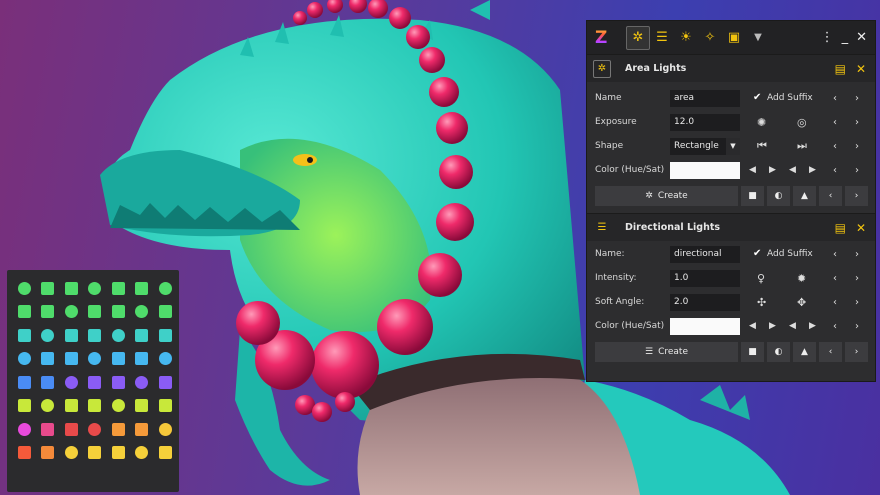 Image resolution: width=880 pixels, height=495 pixels. I want to click on exposure-input: 12.0, so click(705, 122).